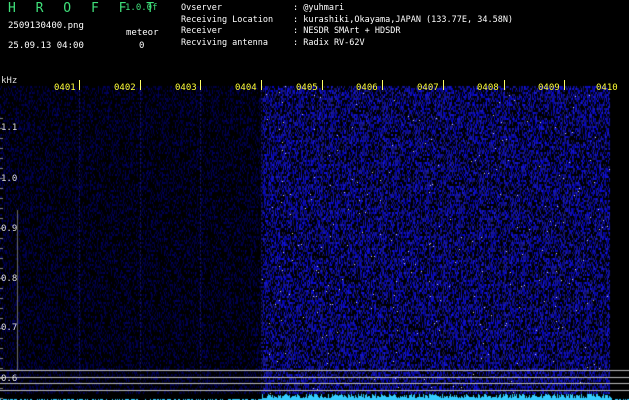  What do you see at coordinates (9, 128) in the screenshot?
I see `freq-label: 1.1` at bounding box center [9, 128].